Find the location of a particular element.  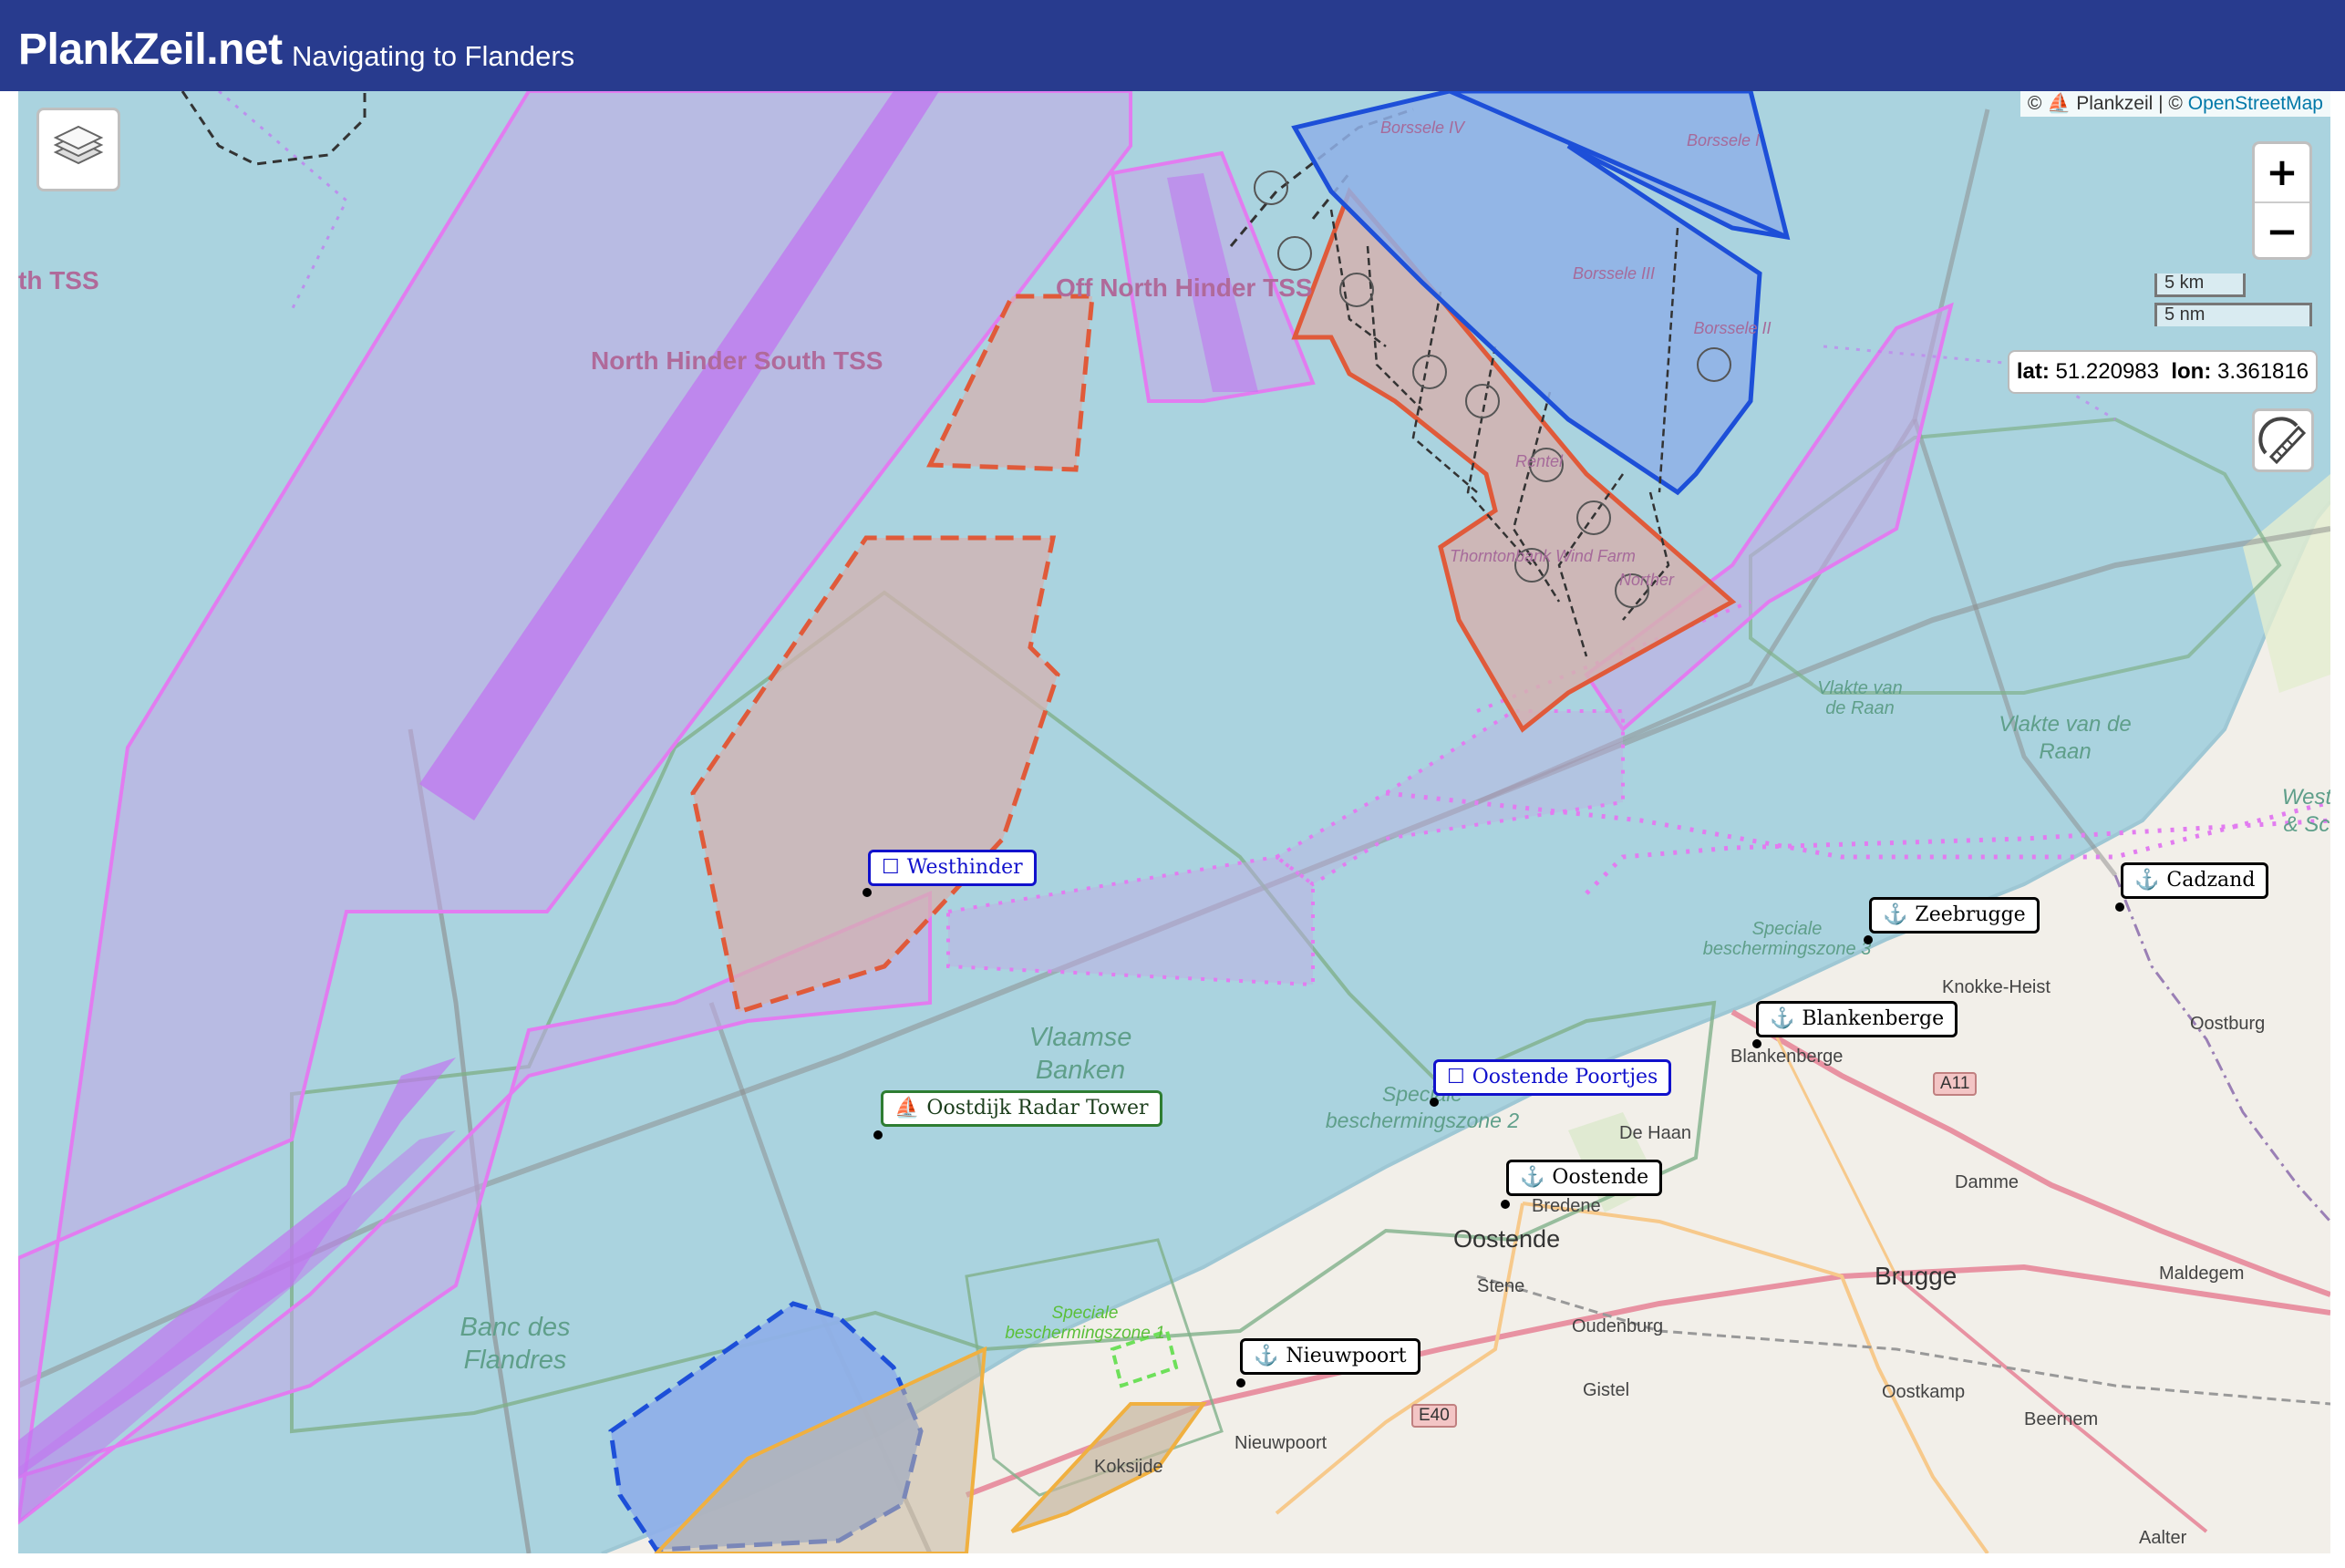

cursor-coordinates: lat: 51.220983 lon: 3.361816 is located at coordinates (2163, 372).